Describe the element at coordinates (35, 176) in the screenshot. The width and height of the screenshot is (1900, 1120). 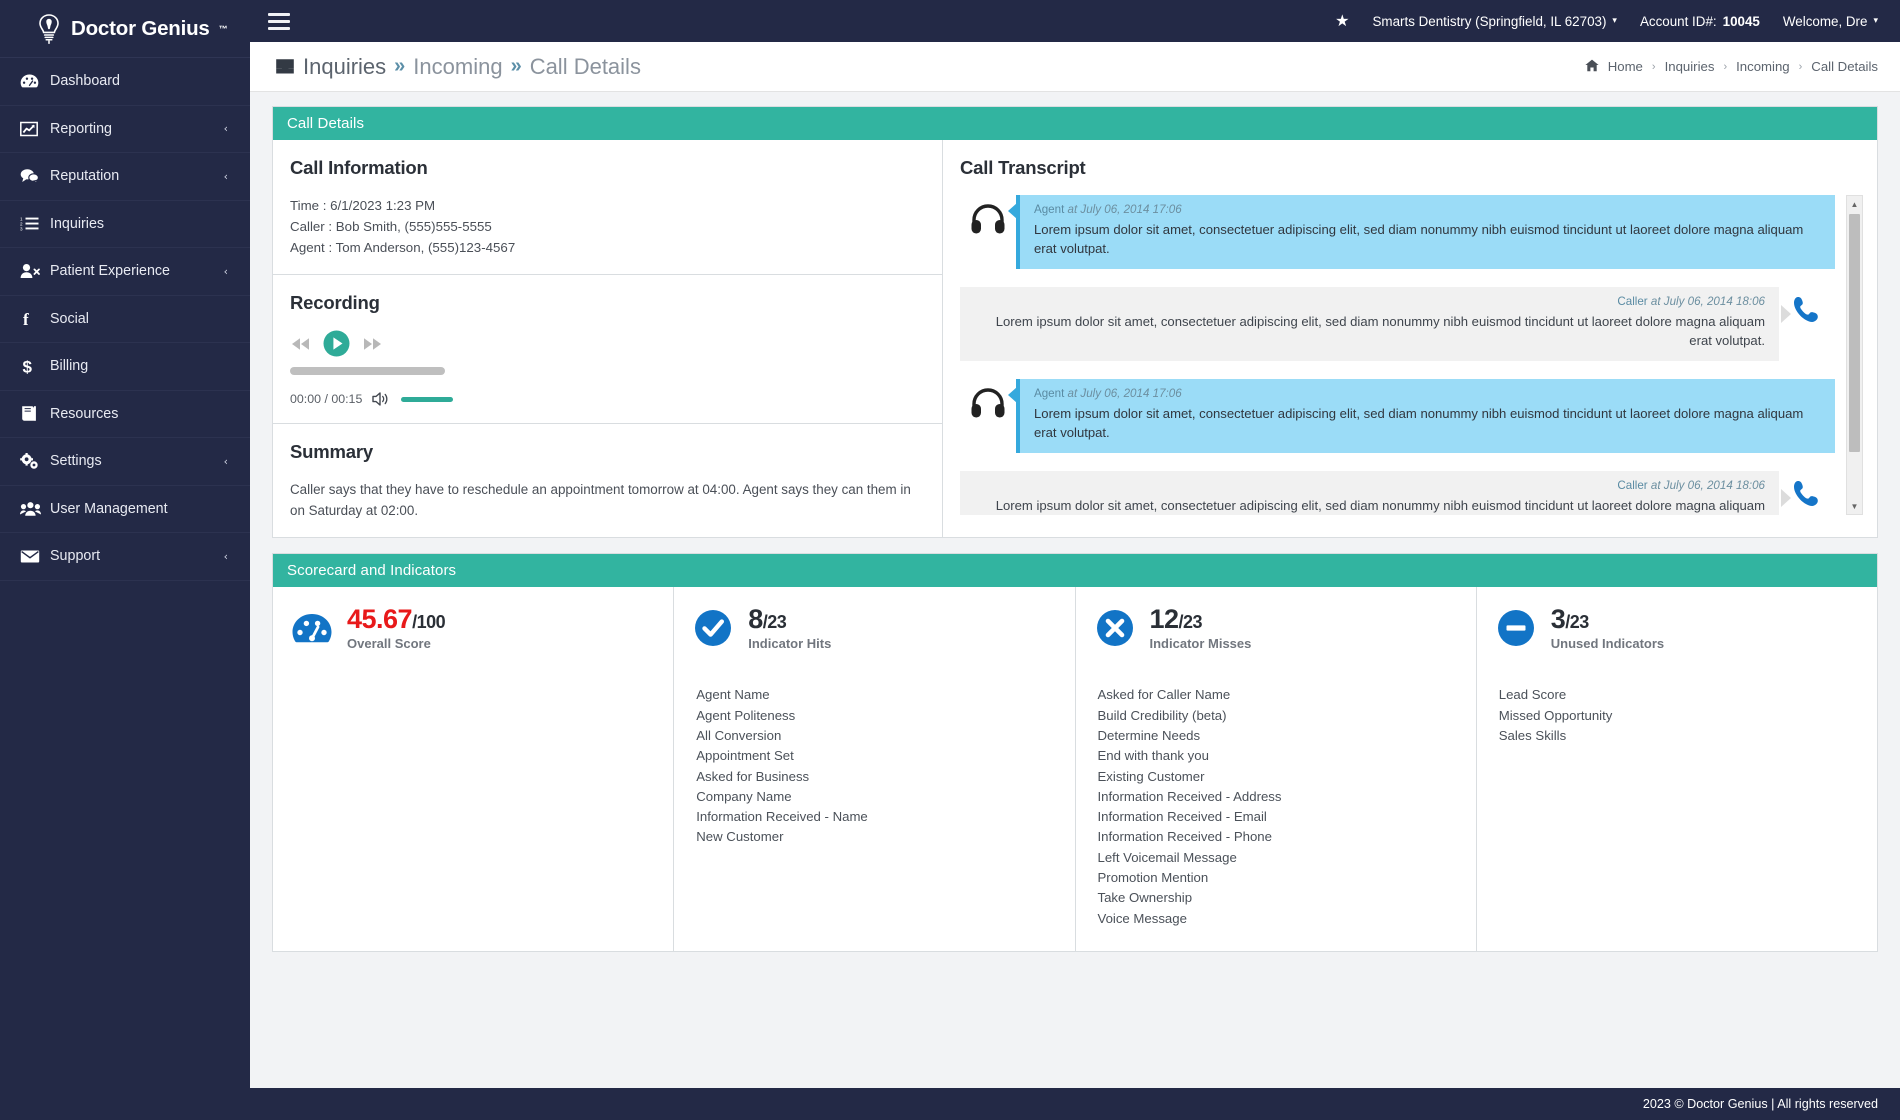
I see `comments-icon` at that location.